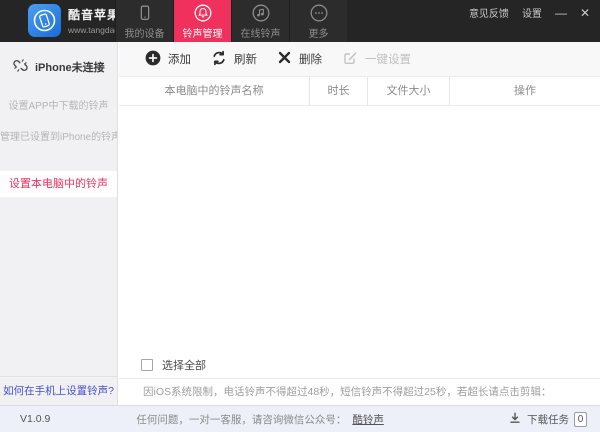 The image size is (600, 432). I want to click on column-header-filesize: 文件大小, so click(408, 91).